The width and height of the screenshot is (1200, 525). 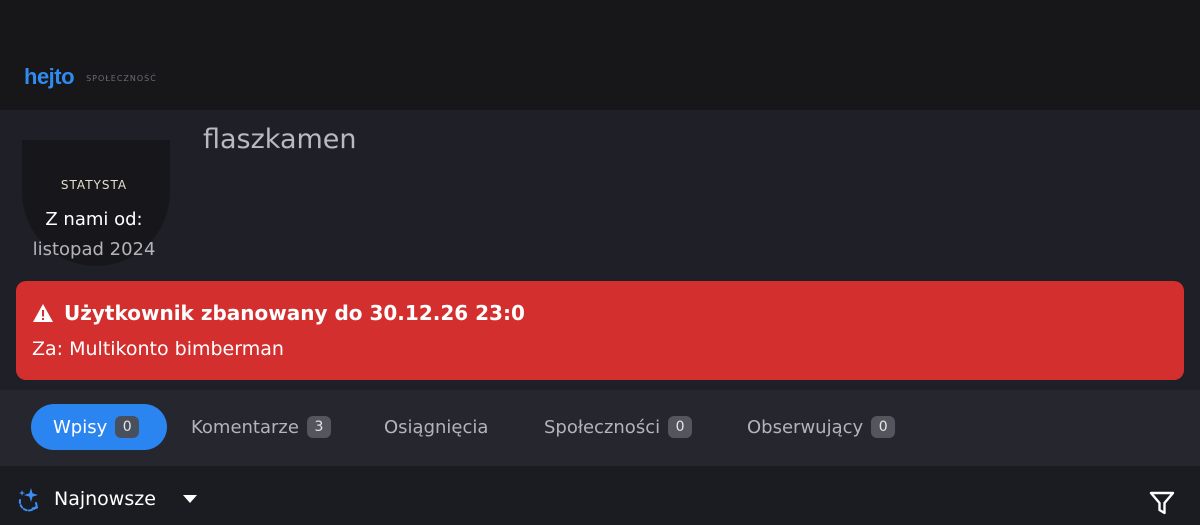 I want to click on ban-title-row: Użytkownik zbanowany do 30.12.26 23:0, so click(x=278, y=313).